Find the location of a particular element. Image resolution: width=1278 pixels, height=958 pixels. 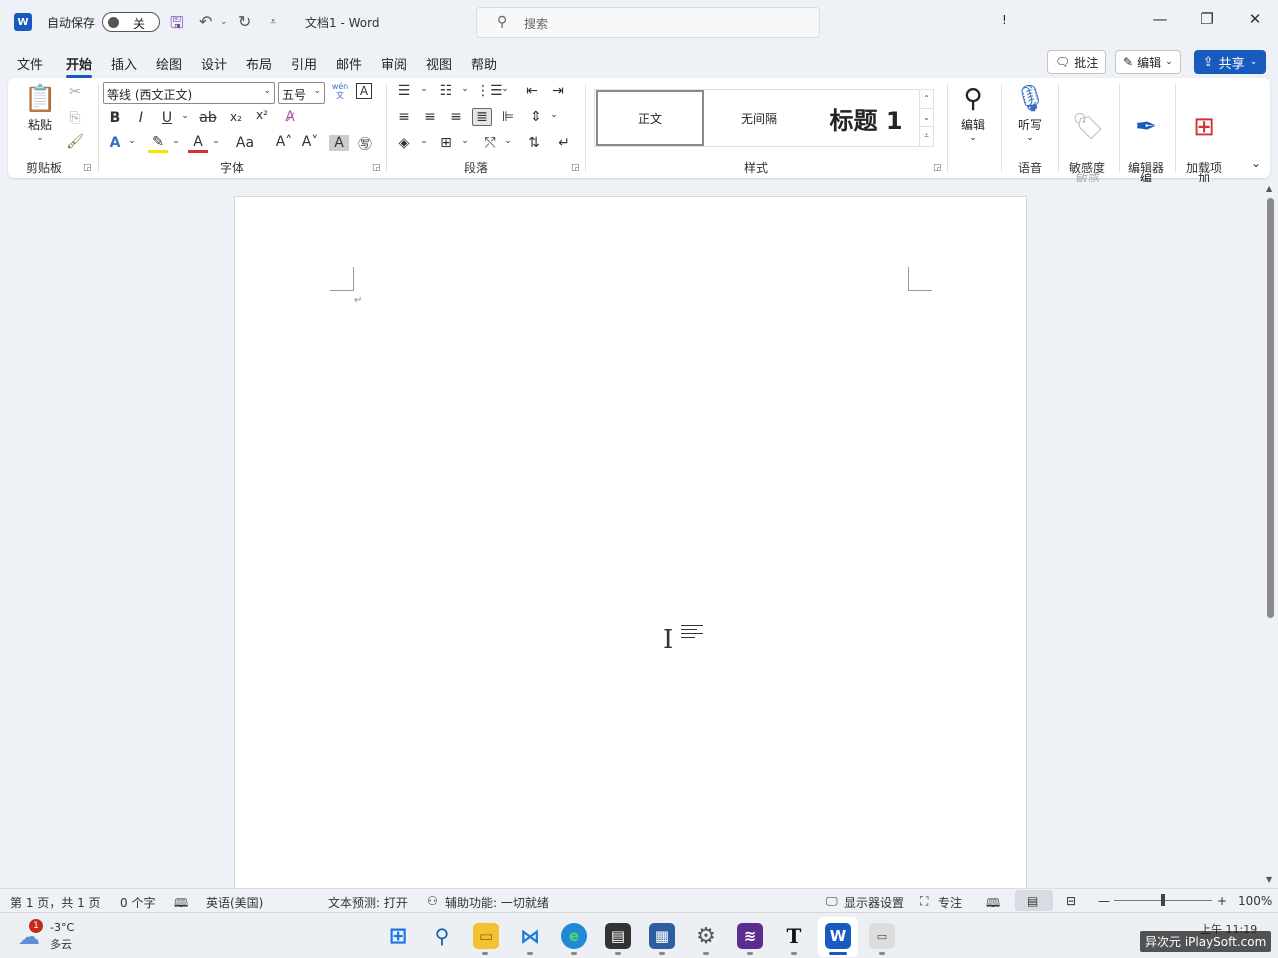

bullets-icon: ☰ is located at coordinates (404, 91).